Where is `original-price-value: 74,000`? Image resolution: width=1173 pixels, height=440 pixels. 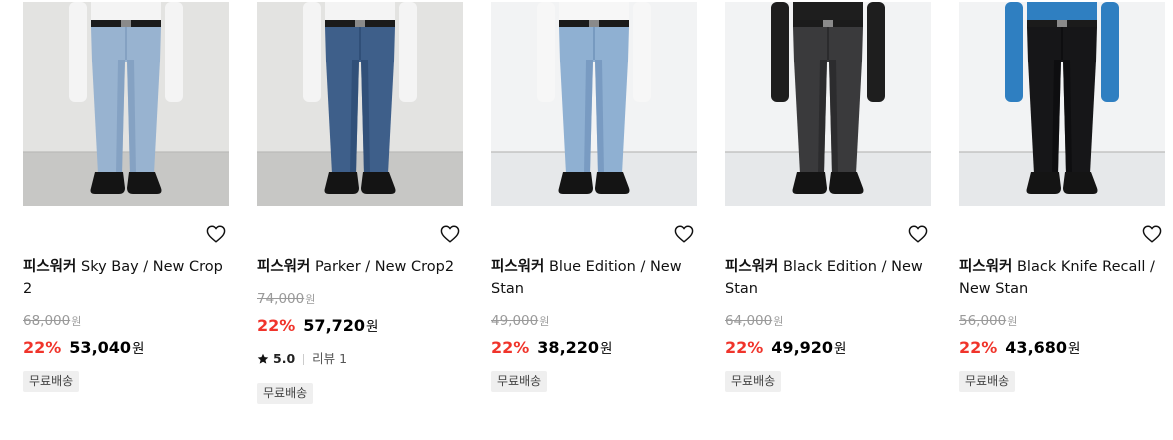 original-price-value: 74,000 is located at coordinates (281, 299).